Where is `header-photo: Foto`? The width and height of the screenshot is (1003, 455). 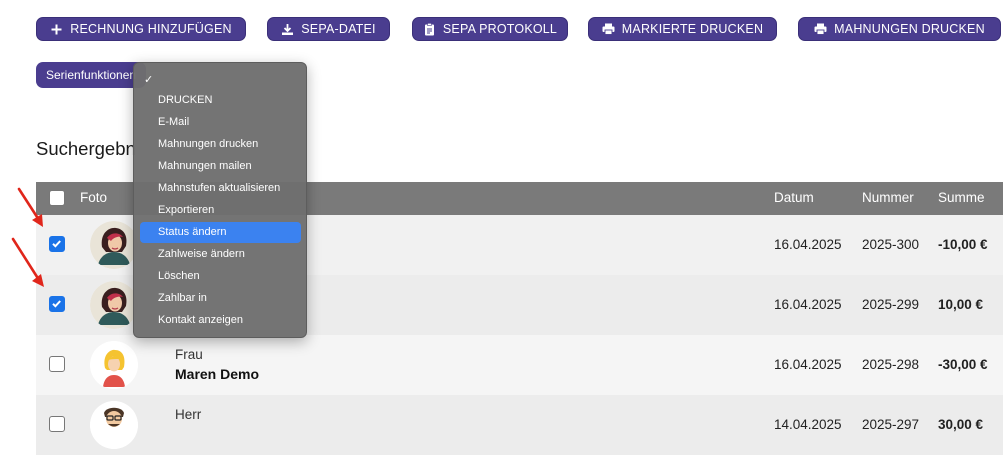 header-photo: Foto is located at coordinates (94, 197).